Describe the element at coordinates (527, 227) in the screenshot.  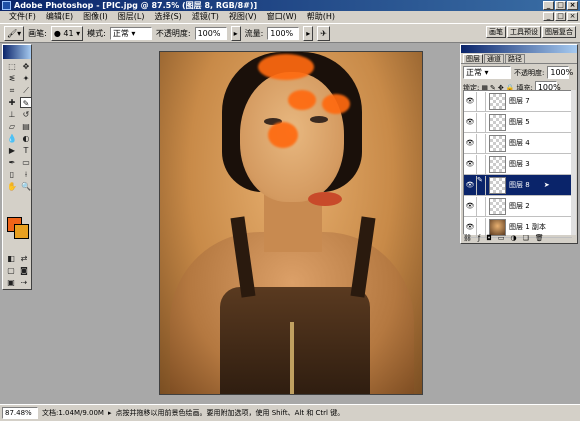
I see `layer-name: 图层 1 副本` at that location.